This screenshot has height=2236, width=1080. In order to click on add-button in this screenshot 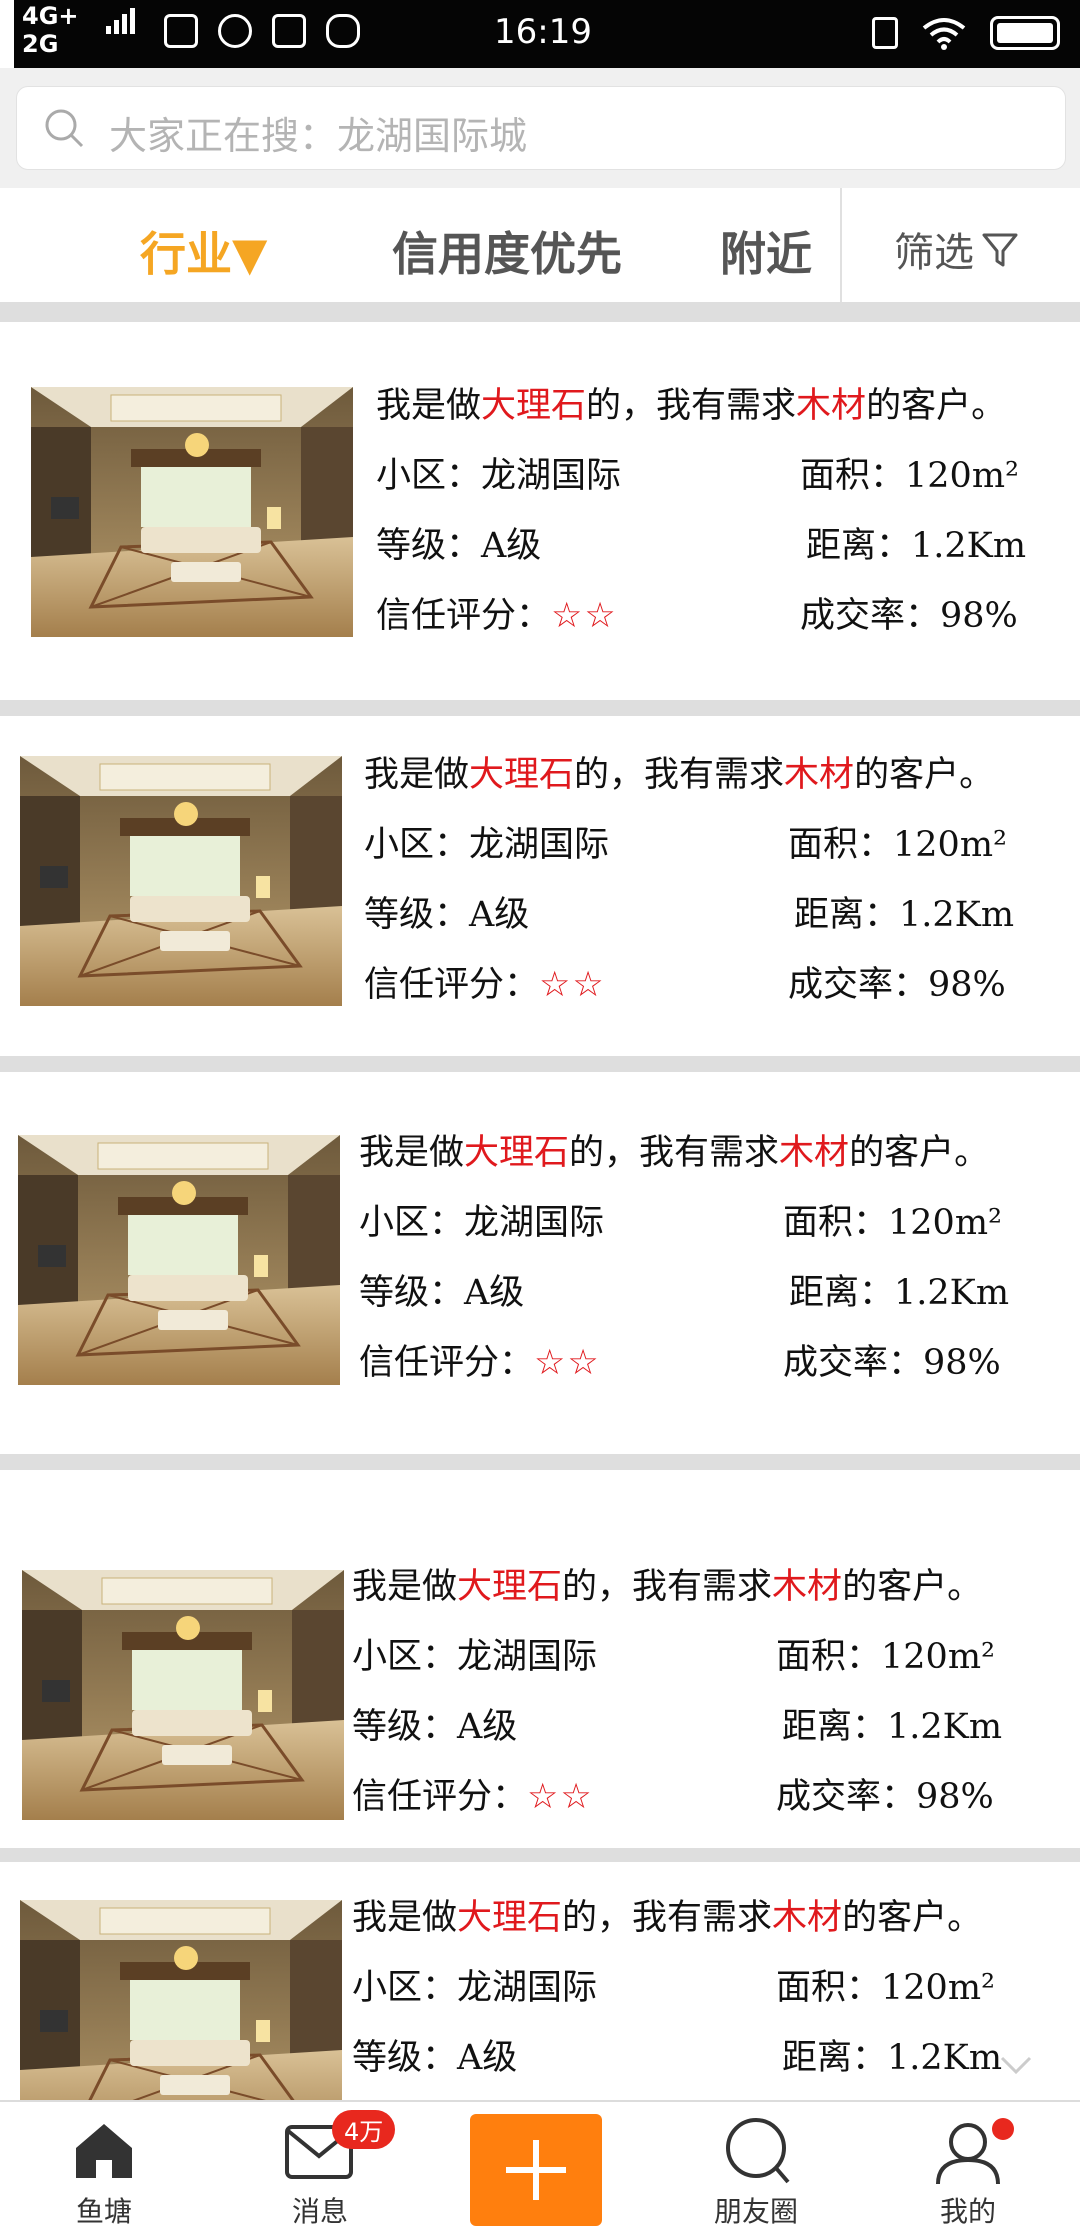, I will do `click(536, 2170)`.